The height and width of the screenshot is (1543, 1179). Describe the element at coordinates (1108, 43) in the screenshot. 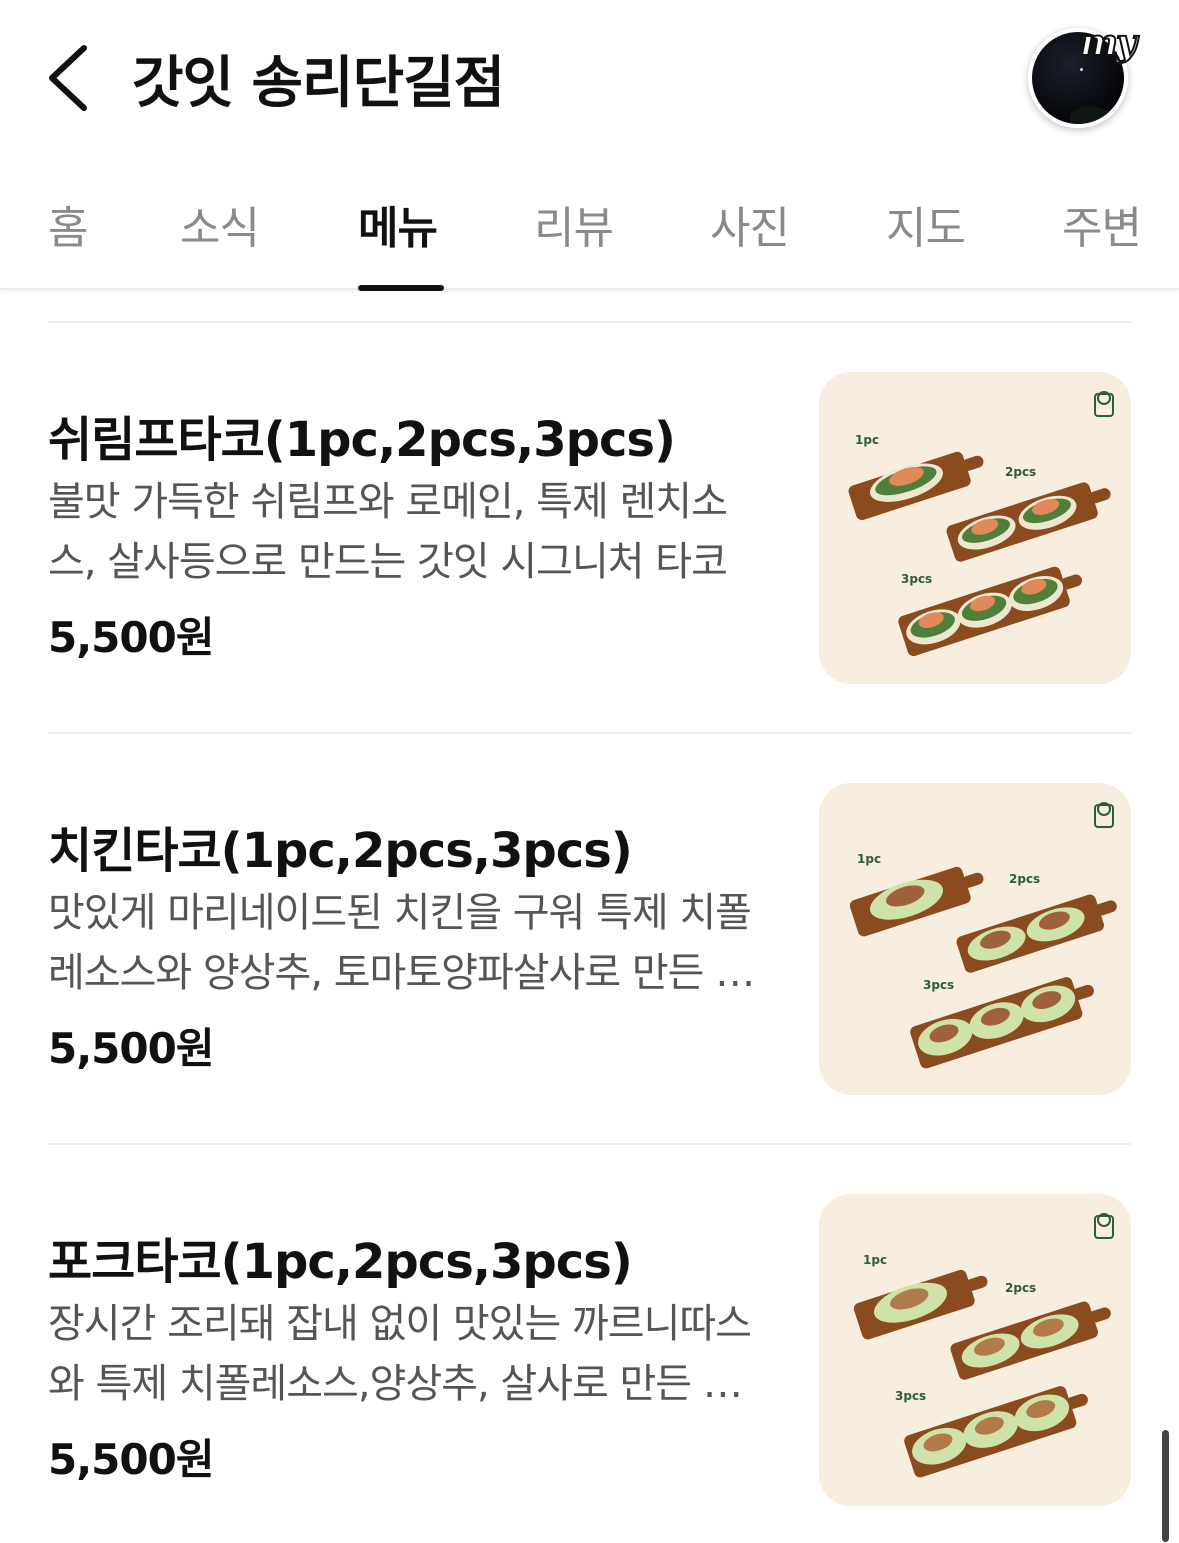

I see `my-label: my` at that location.